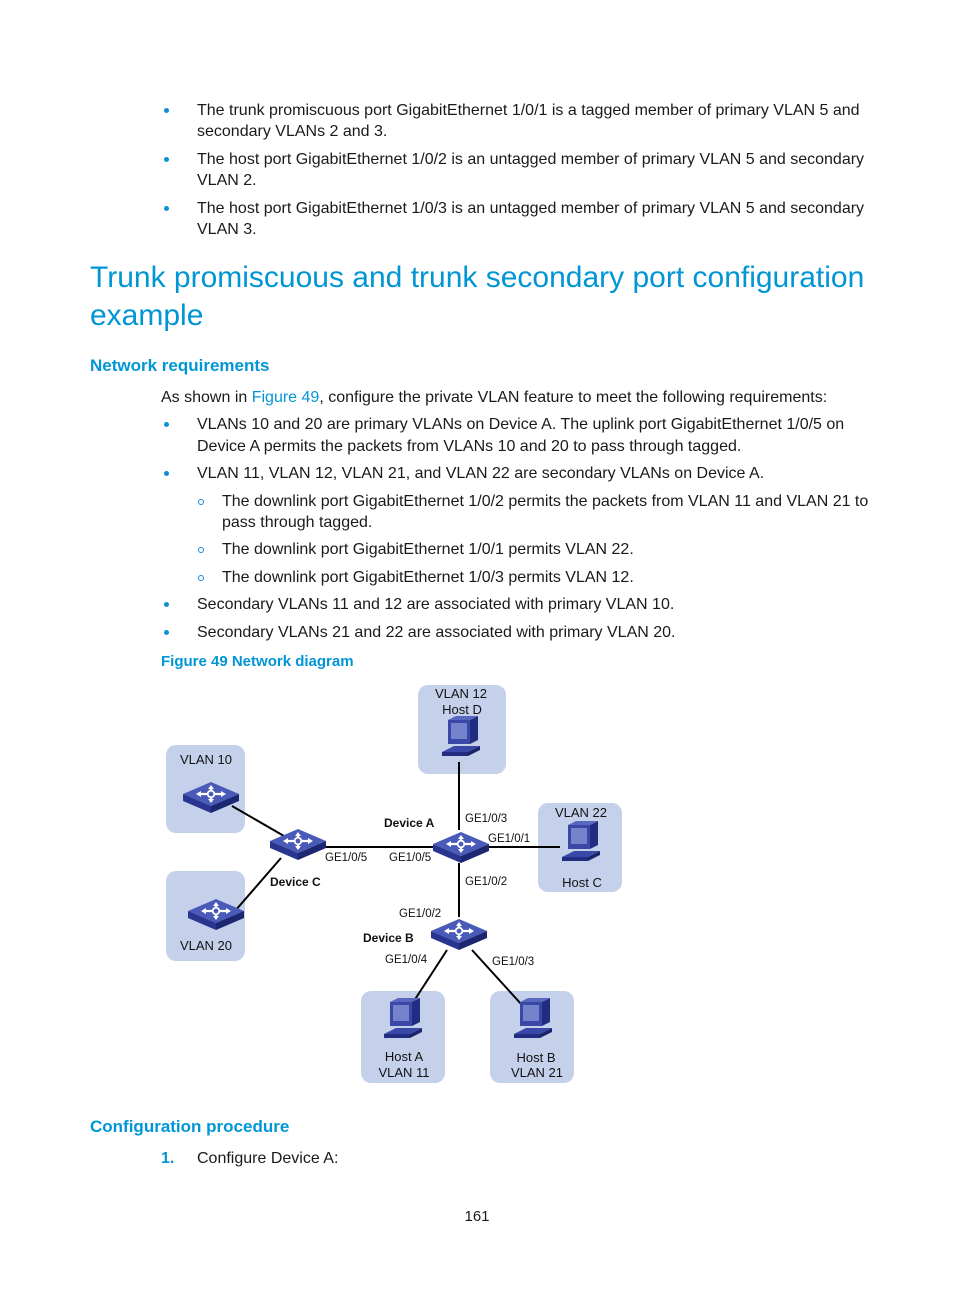  I want to click on switch-icon-device-b, so click(459, 934).